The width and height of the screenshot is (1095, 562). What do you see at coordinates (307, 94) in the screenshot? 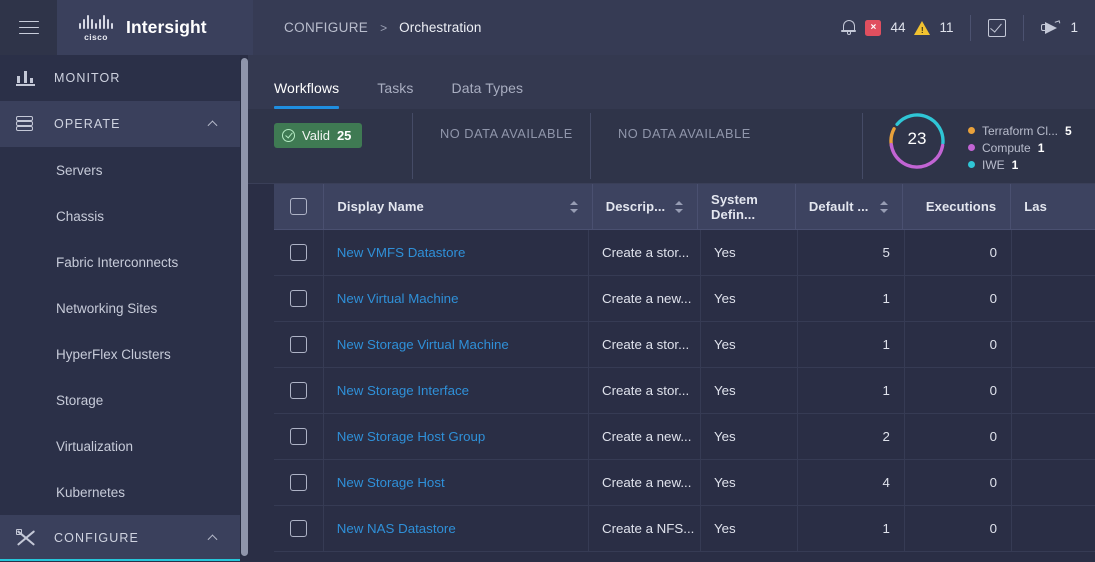
I see `tab-workflows: Workflows` at bounding box center [307, 94].